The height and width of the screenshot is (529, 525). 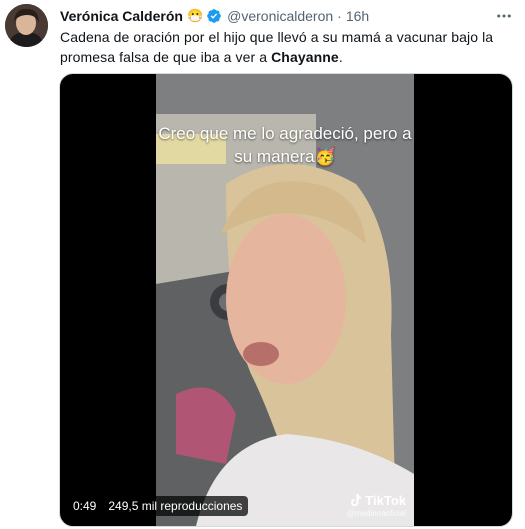 What do you see at coordinates (85, 506) in the screenshot?
I see `video-duration: 0:49` at bounding box center [85, 506].